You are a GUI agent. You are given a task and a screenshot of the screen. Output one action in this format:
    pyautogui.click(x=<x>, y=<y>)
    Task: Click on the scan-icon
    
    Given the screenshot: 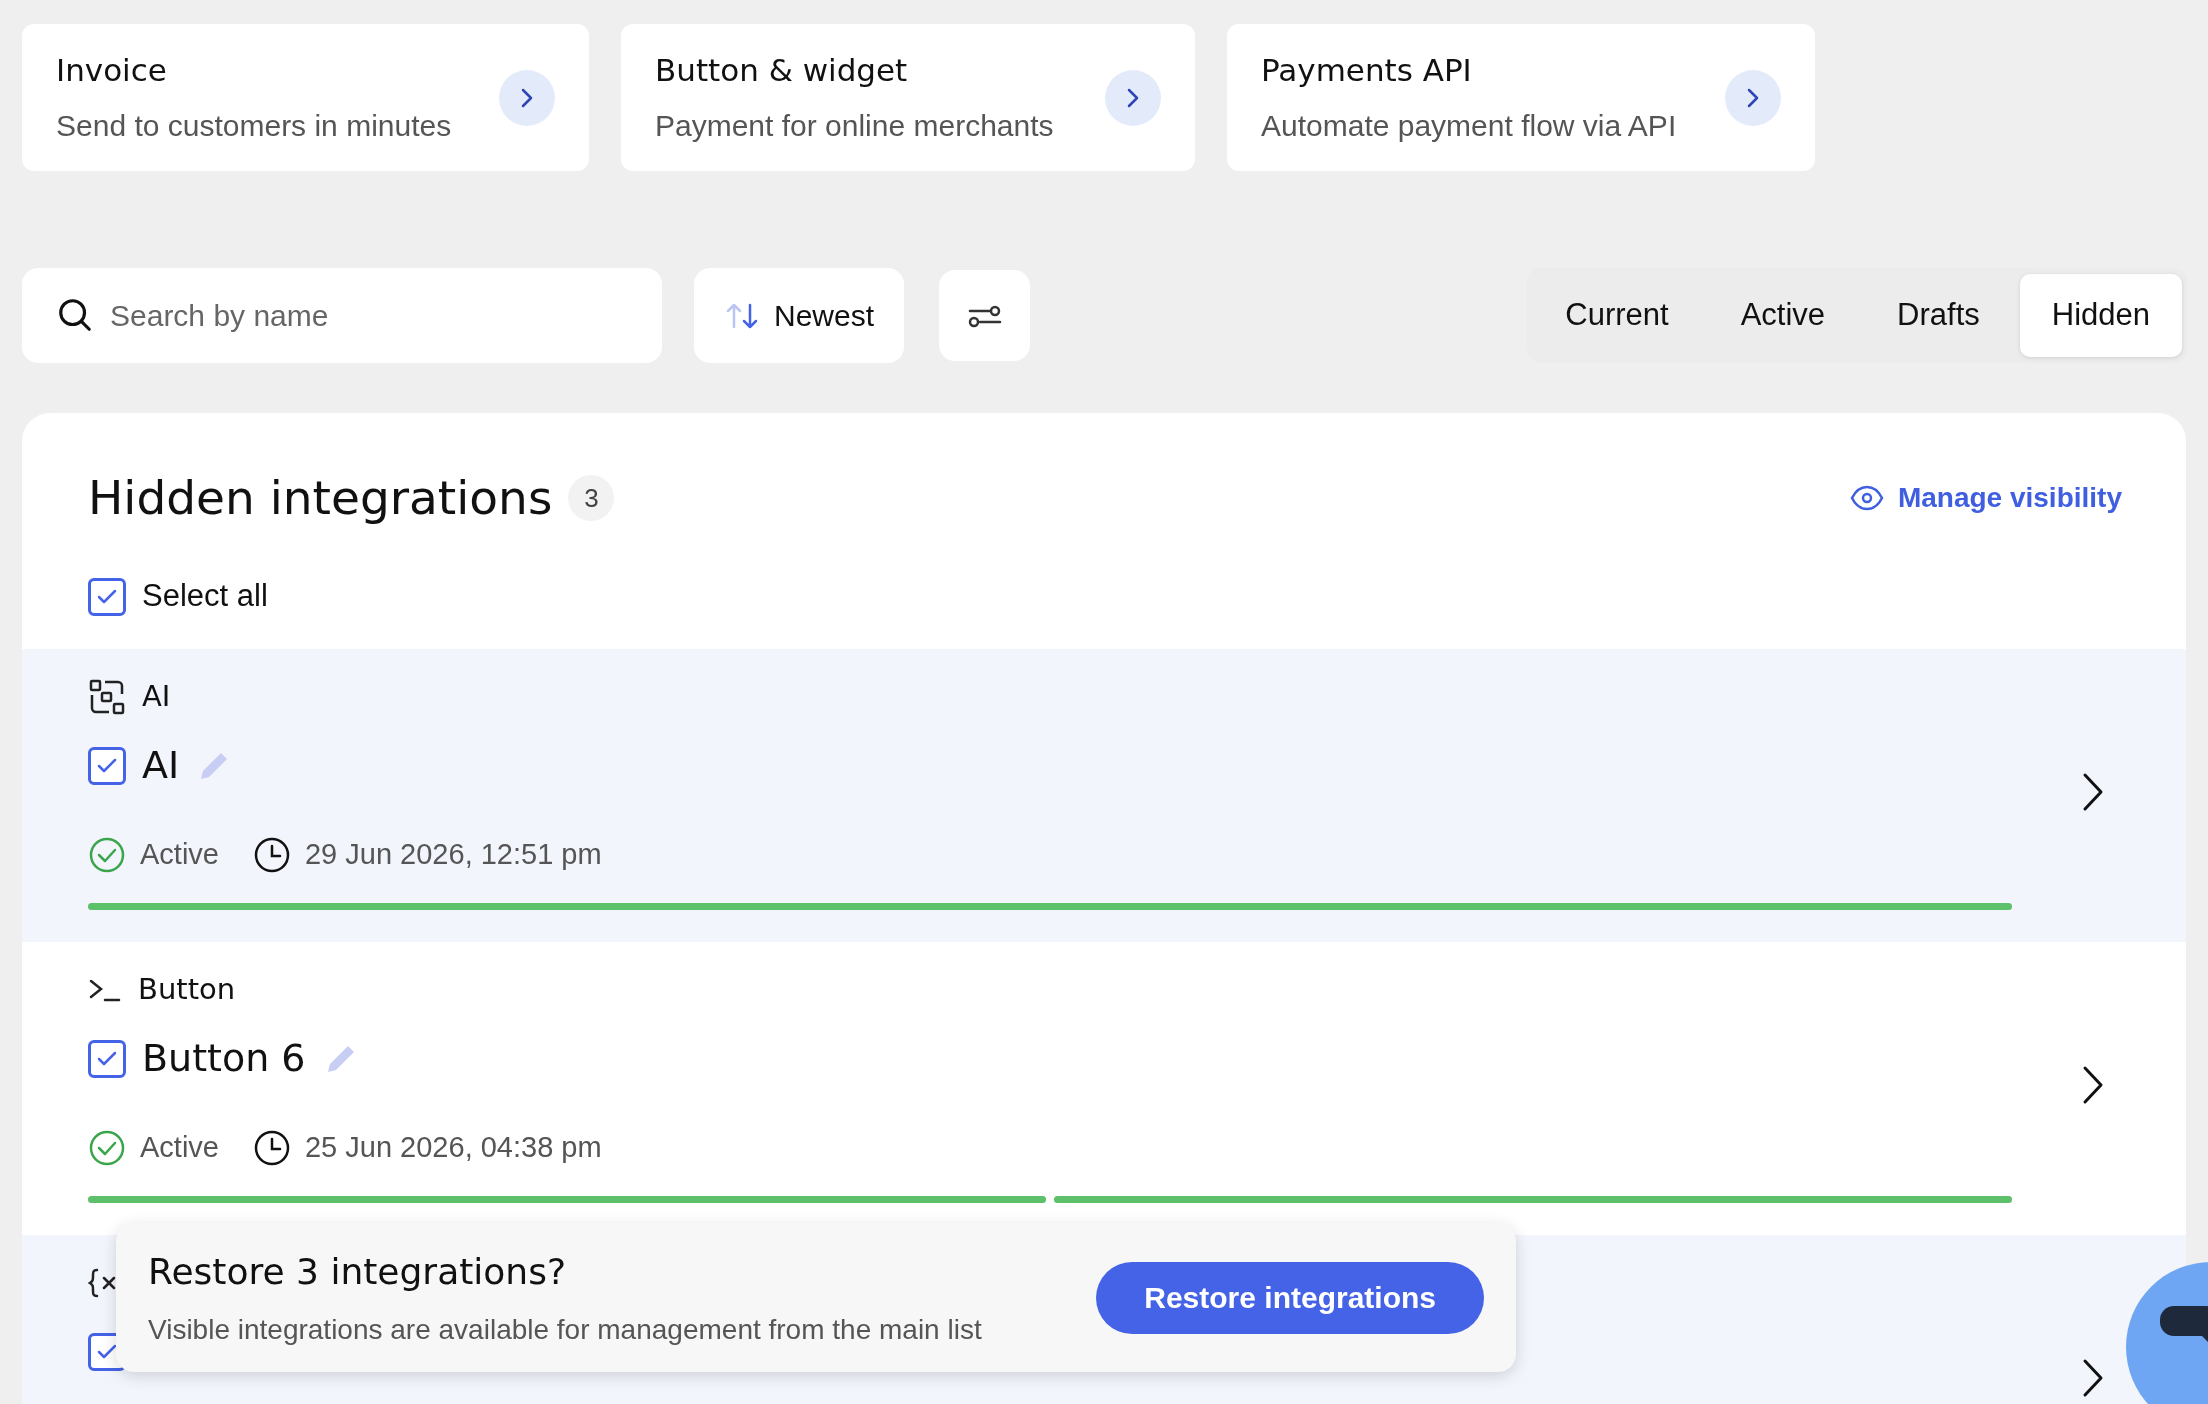 What is the action you would take?
    pyautogui.click(x=107, y=696)
    